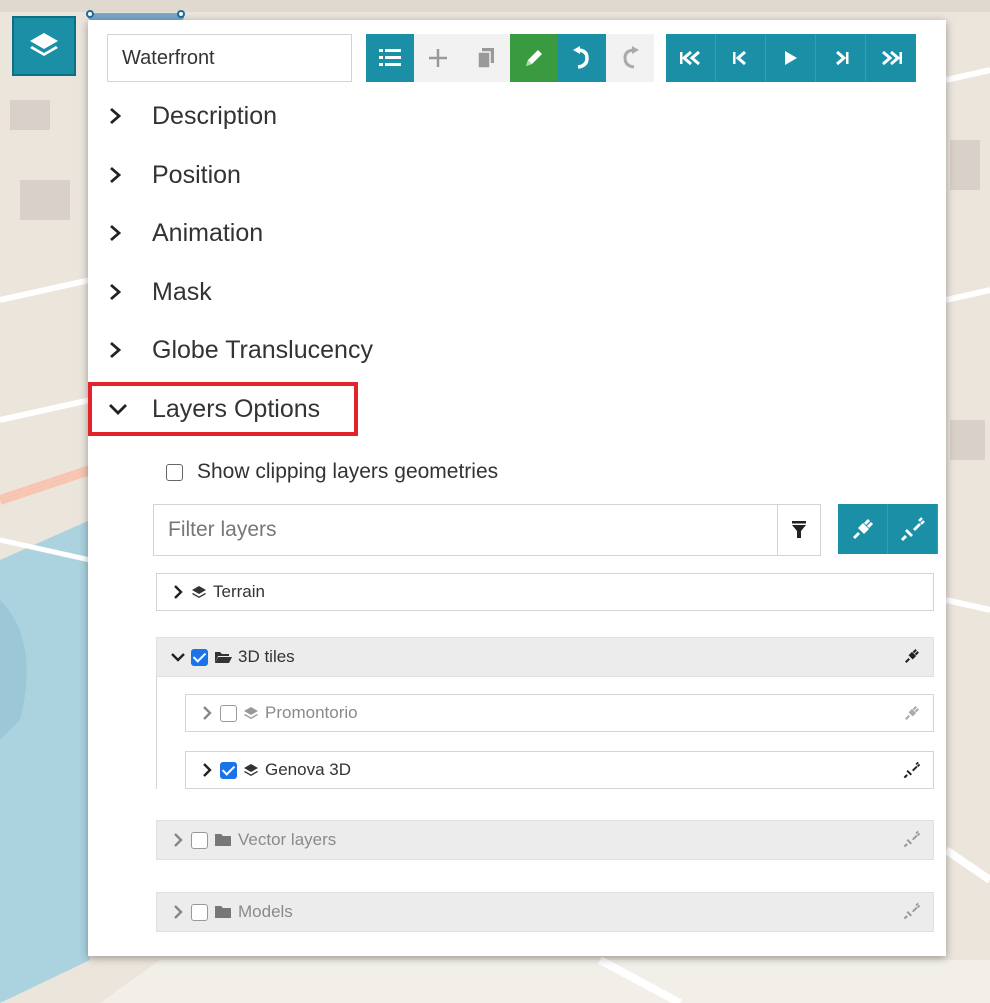  I want to click on section-description: Description, so click(192, 116).